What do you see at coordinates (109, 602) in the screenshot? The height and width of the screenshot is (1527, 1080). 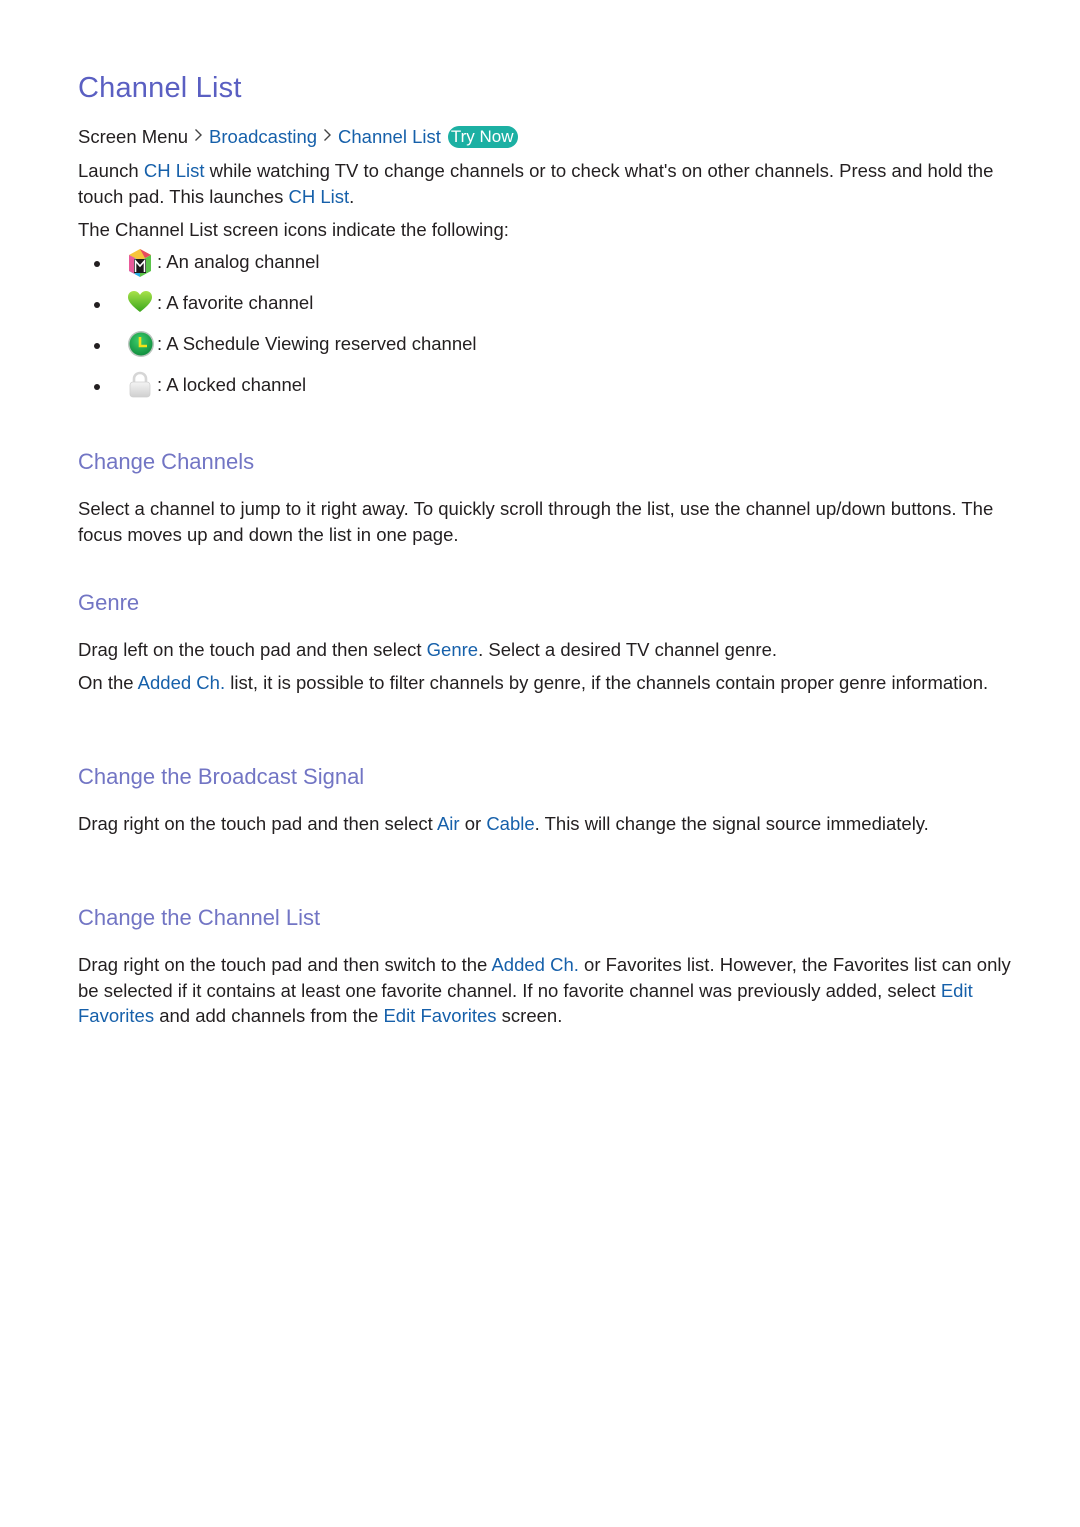 I see `section-heading-genre: Genre` at bounding box center [109, 602].